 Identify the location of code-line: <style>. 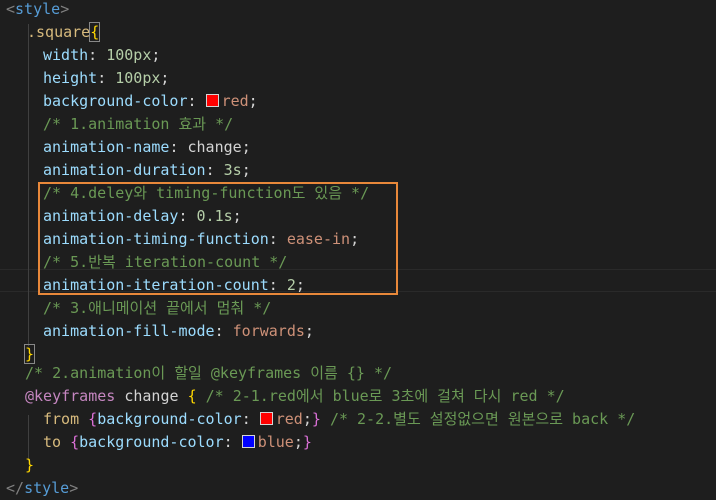
(361, 10).